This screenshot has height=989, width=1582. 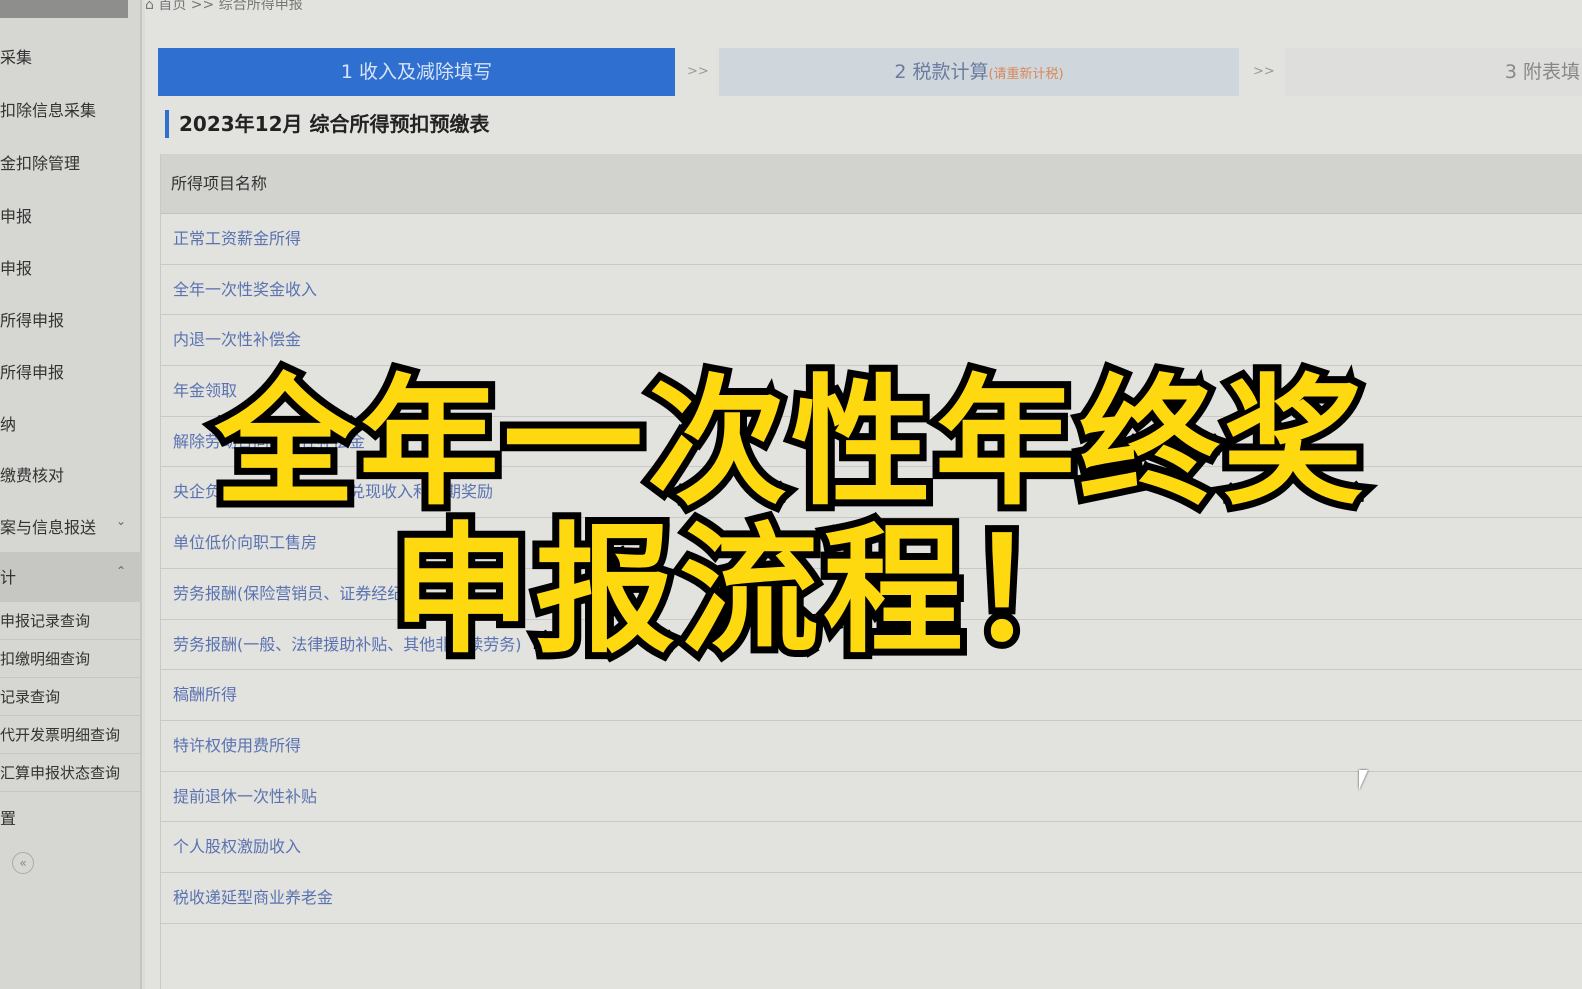 What do you see at coordinates (871, 290) in the screenshot?
I see `table-row: 全年一次性奖金收入` at bounding box center [871, 290].